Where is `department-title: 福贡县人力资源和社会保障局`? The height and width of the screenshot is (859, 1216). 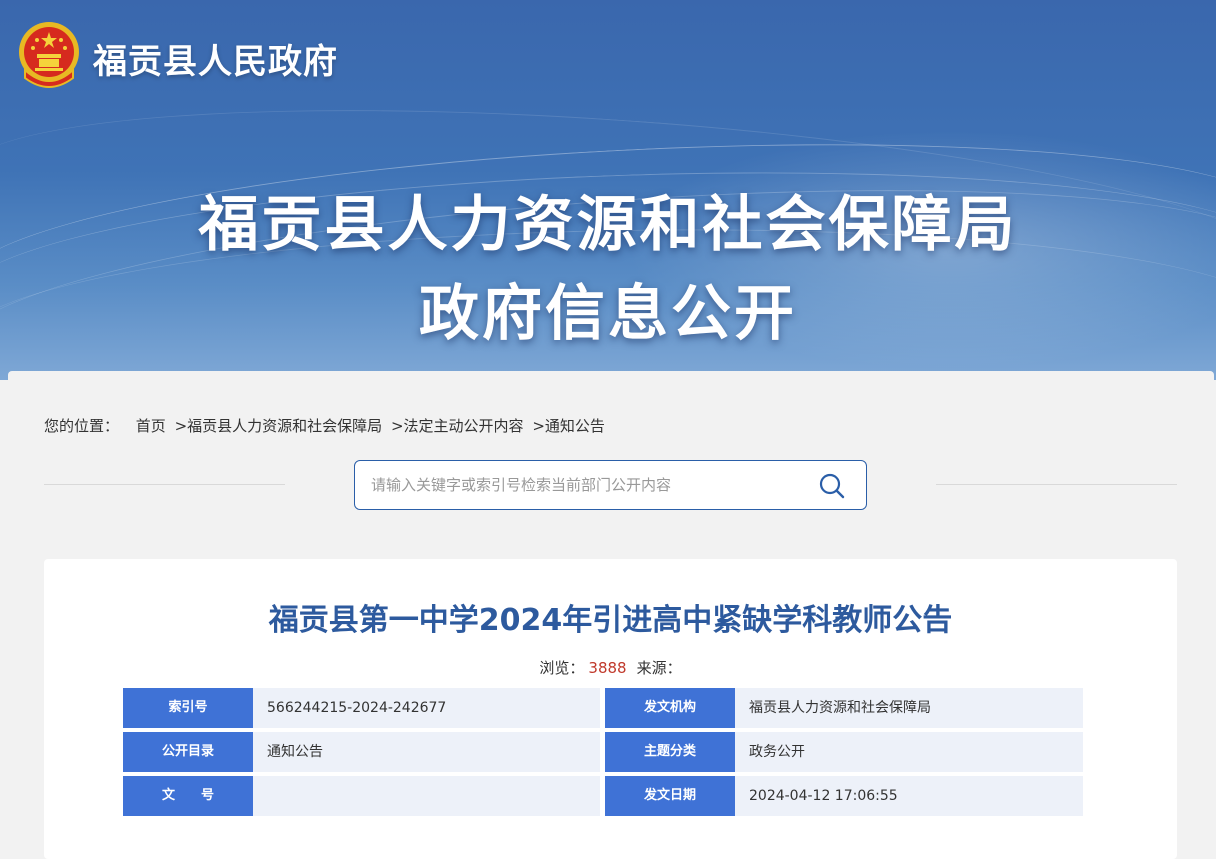 department-title: 福贡县人力资源和社会保障局 is located at coordinates (608, 225).